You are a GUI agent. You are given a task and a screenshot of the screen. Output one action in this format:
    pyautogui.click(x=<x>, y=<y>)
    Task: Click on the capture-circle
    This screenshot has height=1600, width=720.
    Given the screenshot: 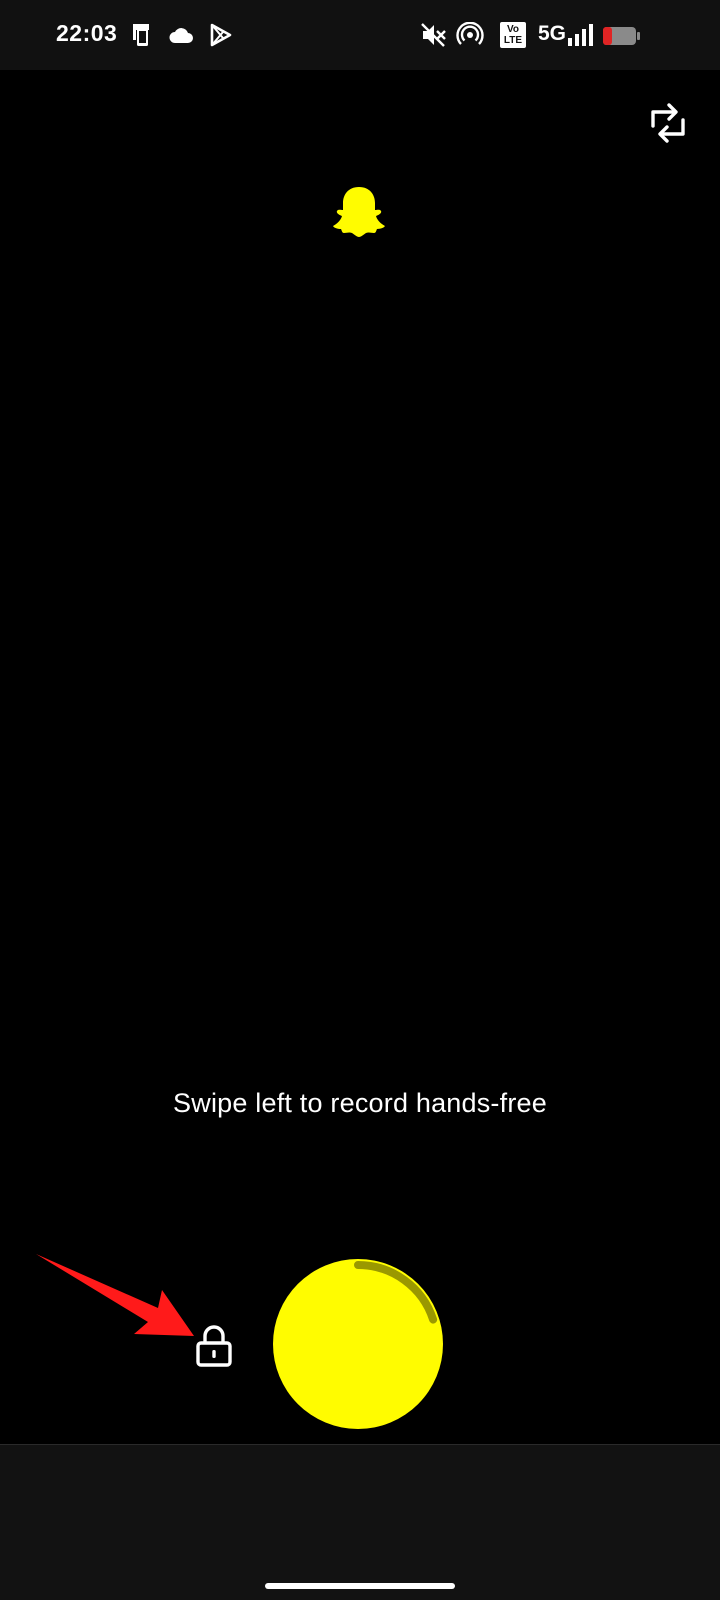 What is the action you would take?
    pyautogui.click(x=358, y=1344)
    